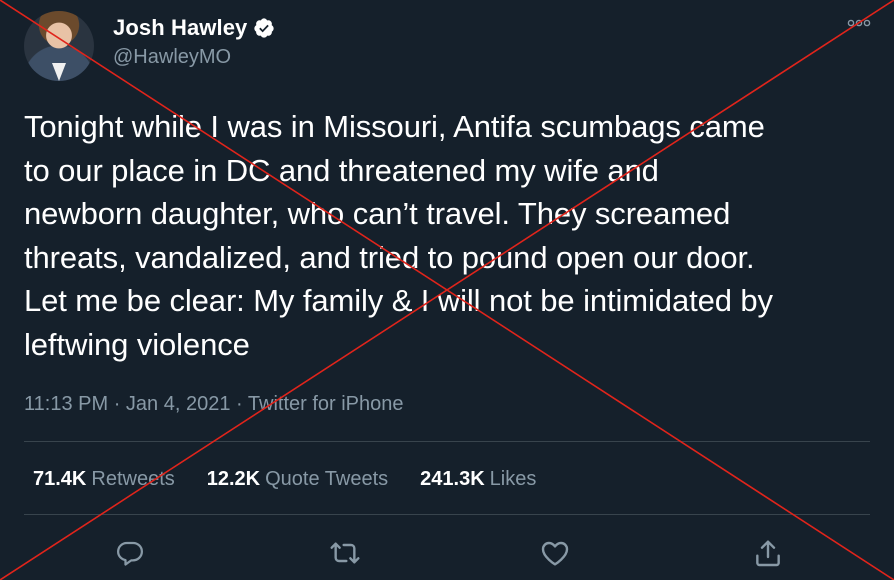 The width and height of the screenshot is (894, 580). What do you see at coordinates (59, 72) in the screenshot?
I see `avatar-shirt-collar` at bounding box center [59, 72].